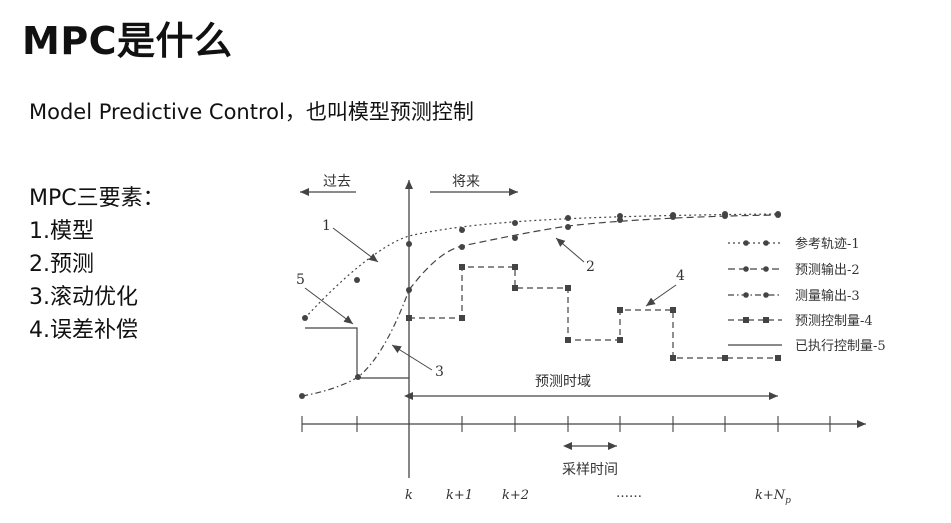  Describe the element at coordinates (357, 353) in the screenshot. I see `executed-control-line` at that location.